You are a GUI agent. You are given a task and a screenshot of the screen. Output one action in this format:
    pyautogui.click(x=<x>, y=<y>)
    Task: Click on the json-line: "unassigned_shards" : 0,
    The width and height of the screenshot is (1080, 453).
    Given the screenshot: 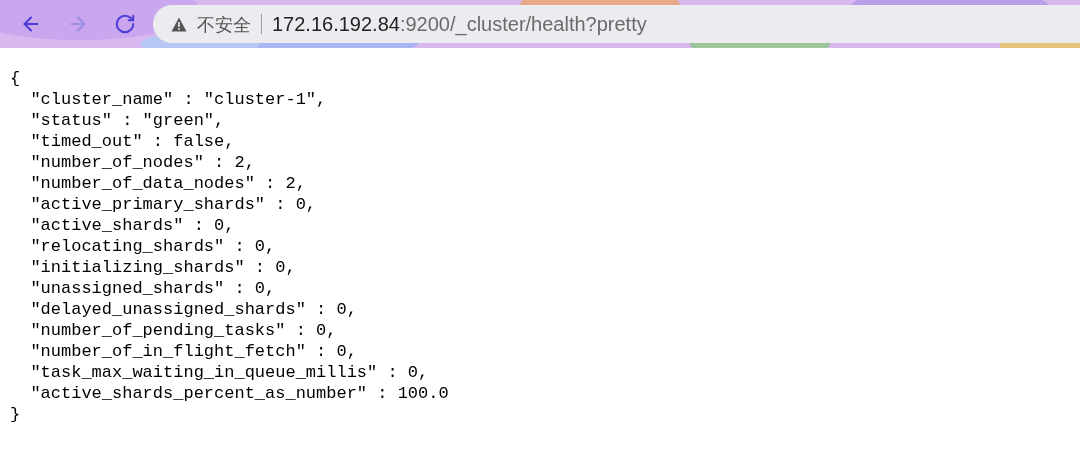 What is the action you would take?
    pyautogui.click(x=152, y=288)
    